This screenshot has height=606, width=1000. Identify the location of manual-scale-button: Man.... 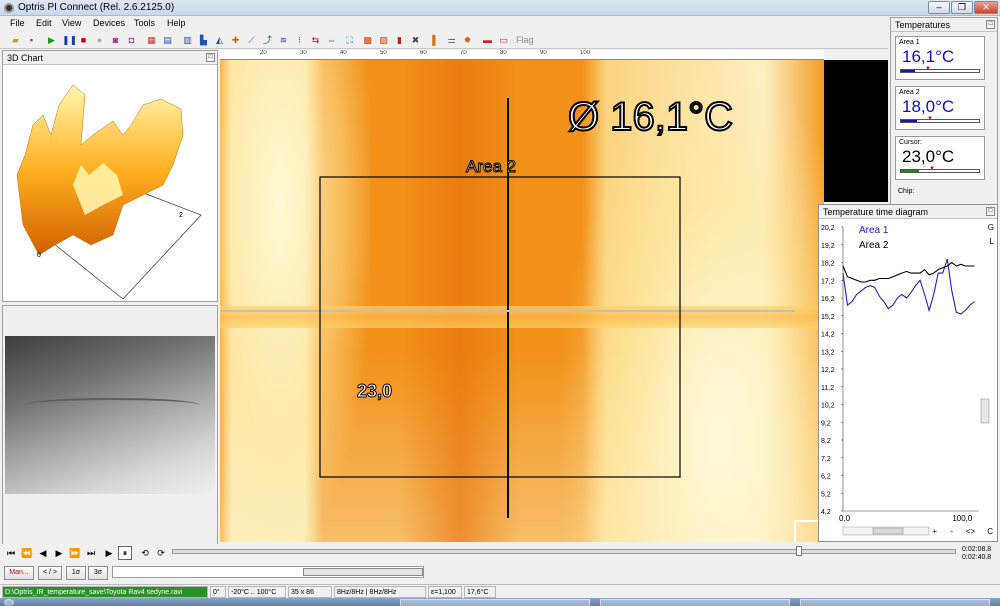
(19, 573).